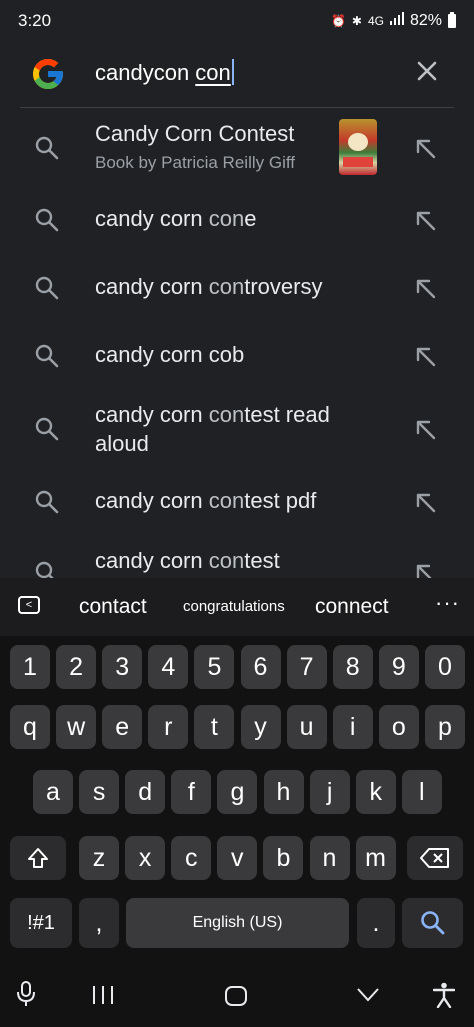 Image resolution: width=474 pixels, height=1027 pixels. I want to click on key-0: 0, so click(444, 667).